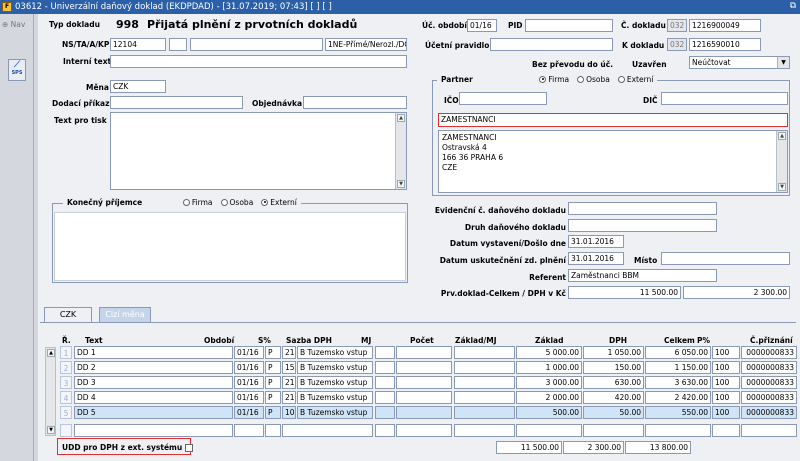 Image resolution: width=800 pixels, height=461 pixels. Describe the element at coordinates (249, 430) in the screenshot. I see `cell-obdobi` at that location.